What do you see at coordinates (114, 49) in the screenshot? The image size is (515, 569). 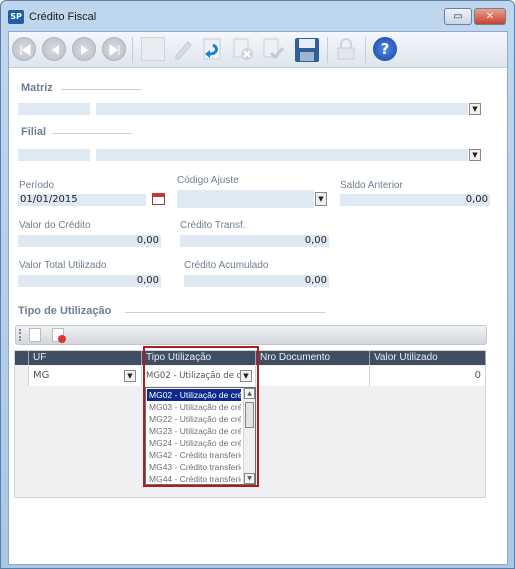 I see `last-record-icon` at bounding box center [114, 49].